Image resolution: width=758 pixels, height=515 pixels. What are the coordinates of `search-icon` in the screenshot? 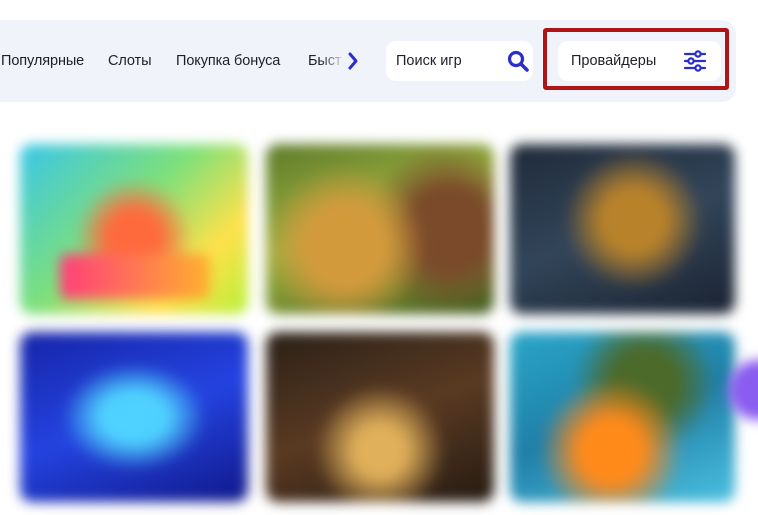 It's located at (518, 61).